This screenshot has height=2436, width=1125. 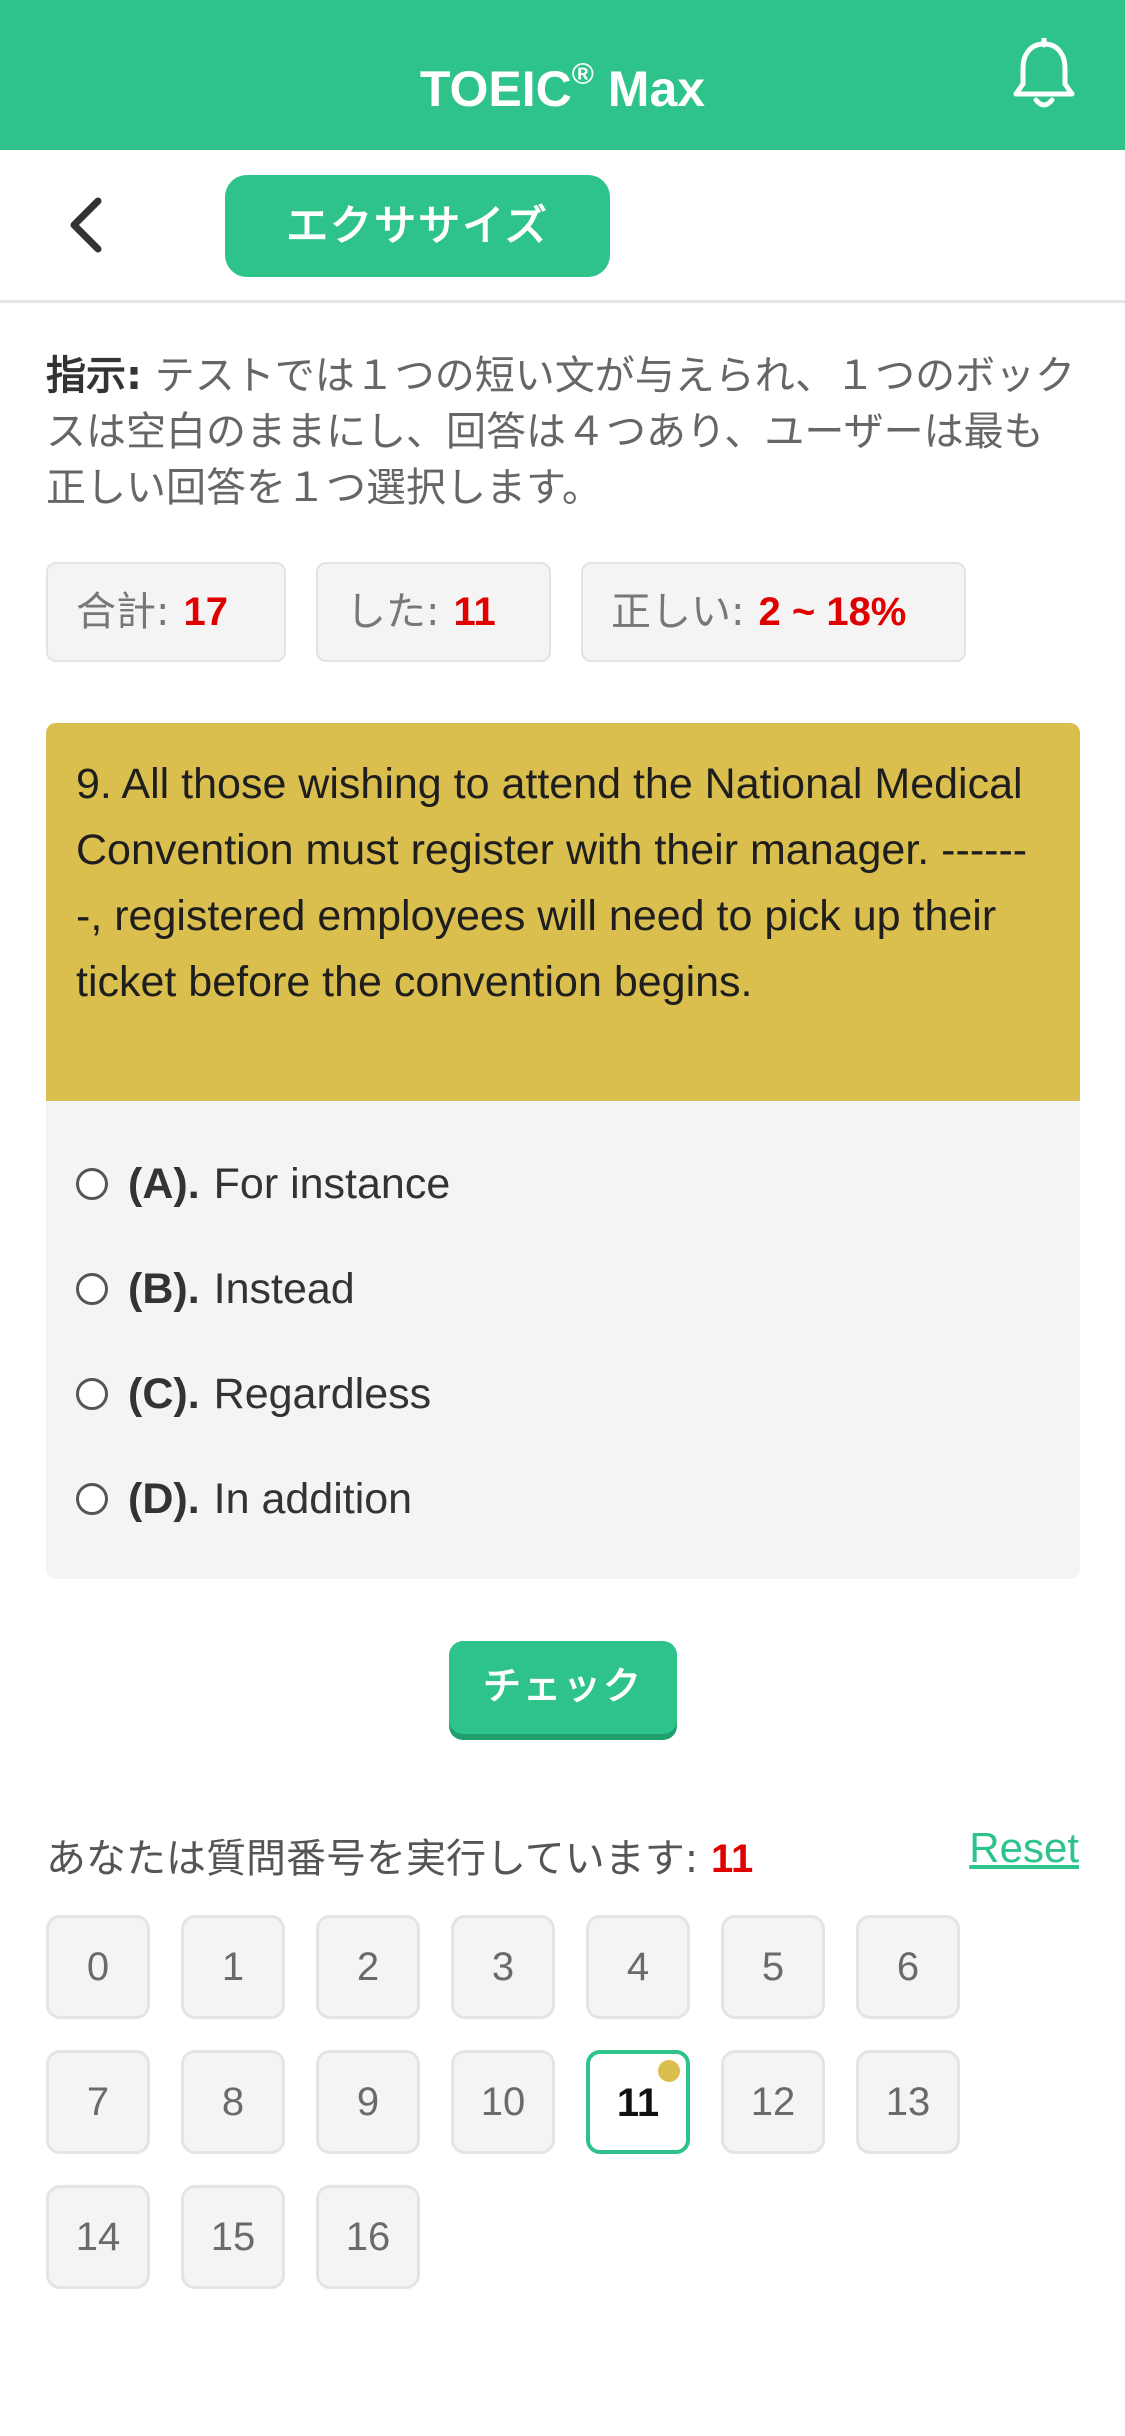 I want to click on question-number-button: 14, so click(x=98, y=2237).